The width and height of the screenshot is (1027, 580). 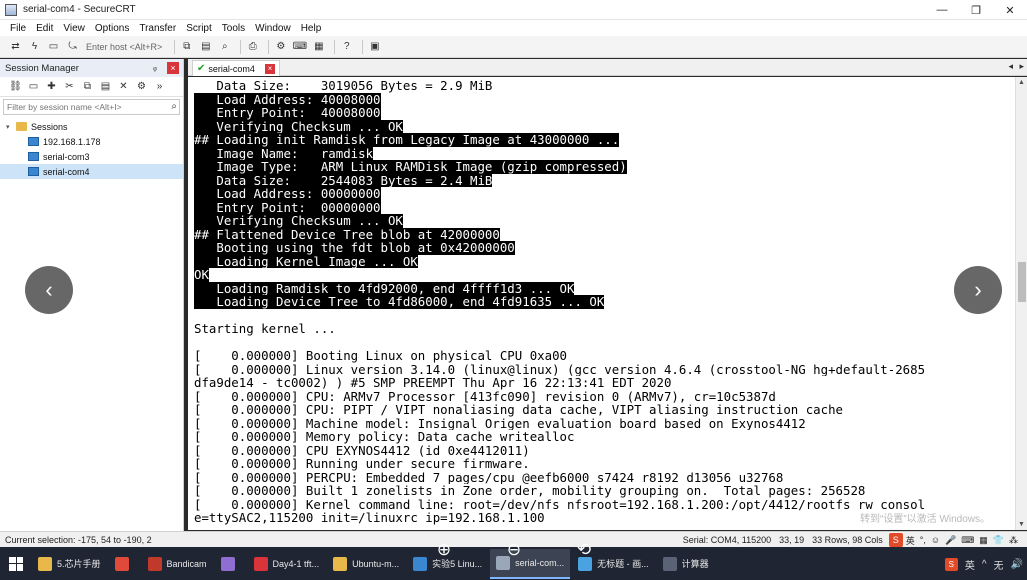 I want to click on lightning-icon: ϟ, so click(x=34, y=46).